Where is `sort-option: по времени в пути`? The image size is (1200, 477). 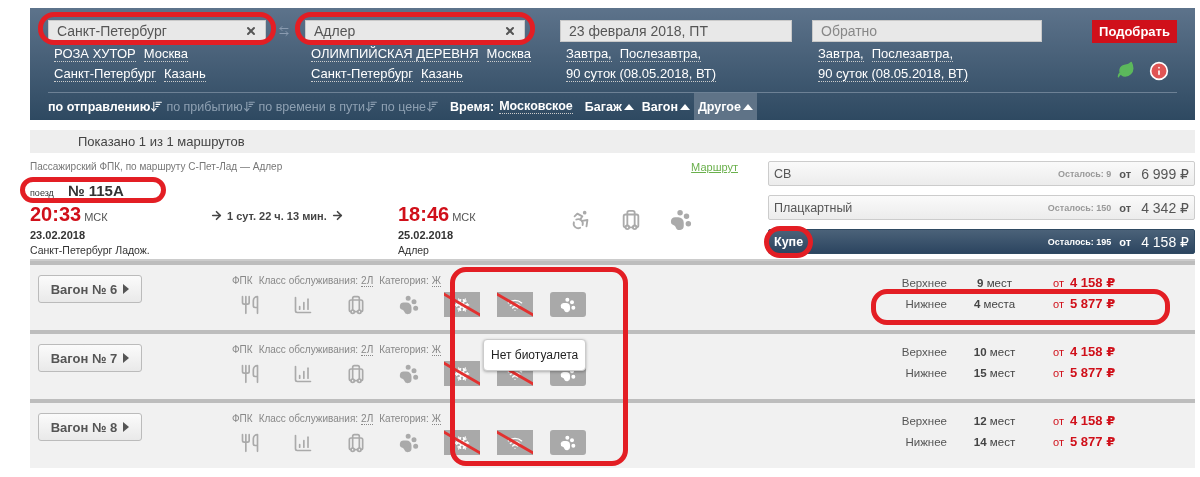
sort-option: по времени в пути is located at coordinates (318, 106).